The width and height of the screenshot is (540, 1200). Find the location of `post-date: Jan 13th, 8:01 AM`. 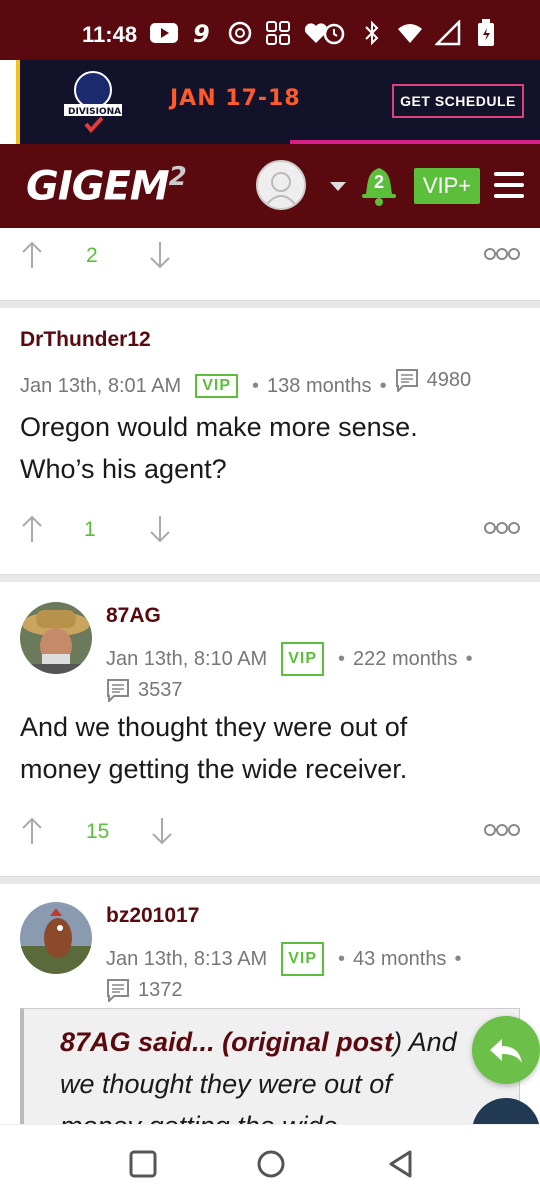

post-date: Jan 13th, 8:01 AM is located at coordinates (101, 386).